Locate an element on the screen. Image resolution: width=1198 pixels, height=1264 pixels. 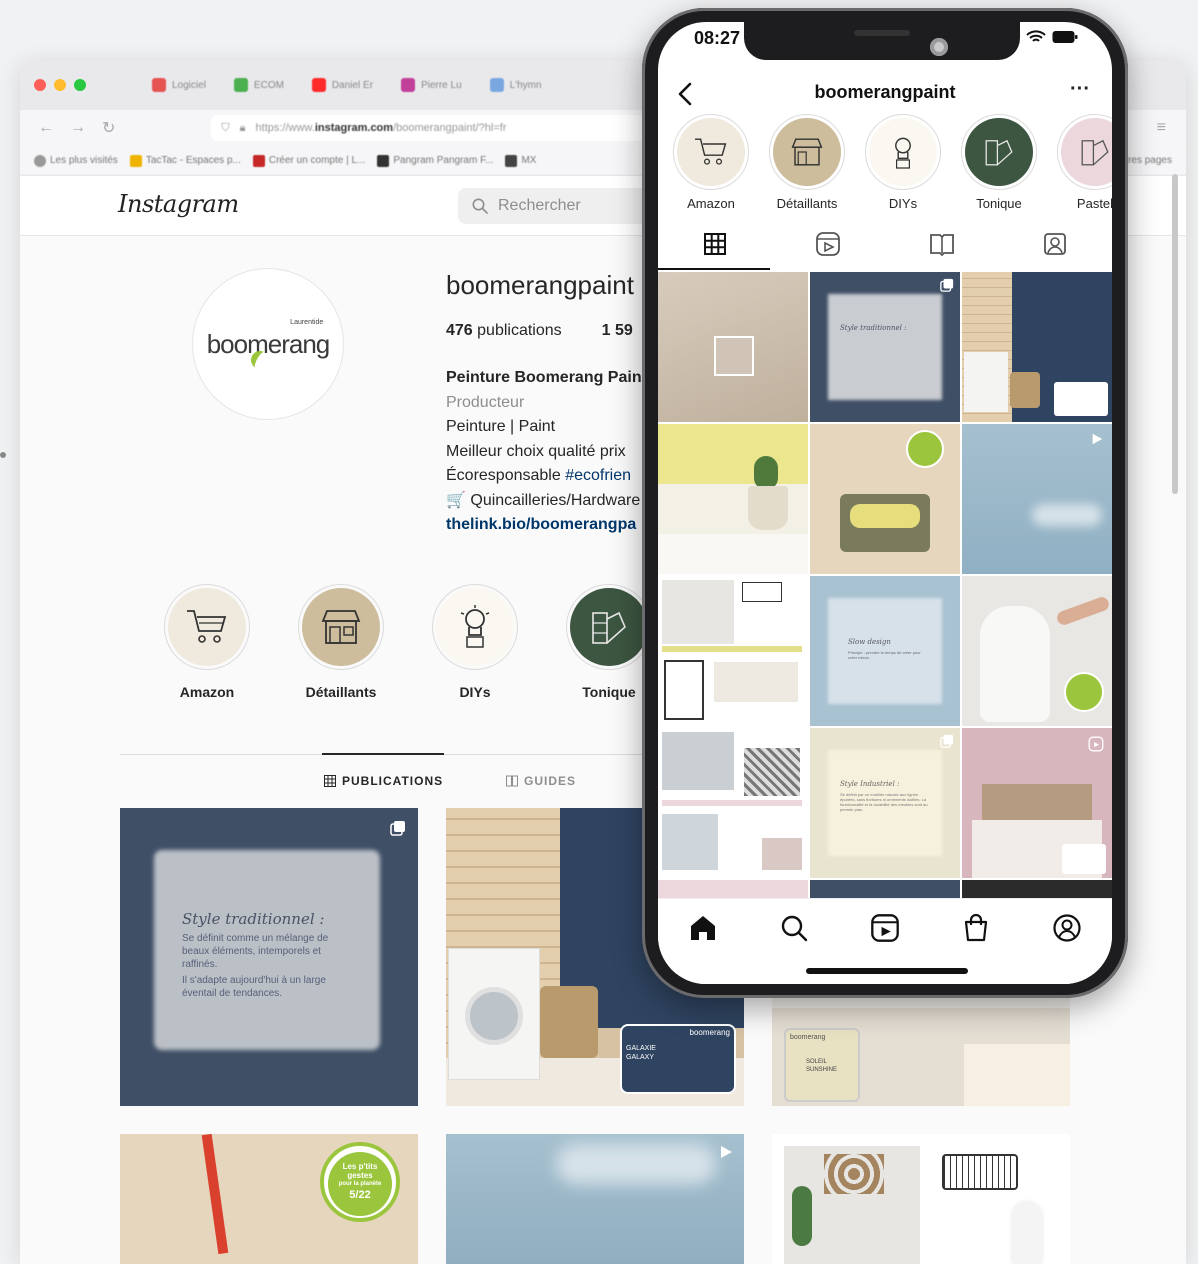
hashtag-link: #ecofrien is located at coordinates (598, 475).